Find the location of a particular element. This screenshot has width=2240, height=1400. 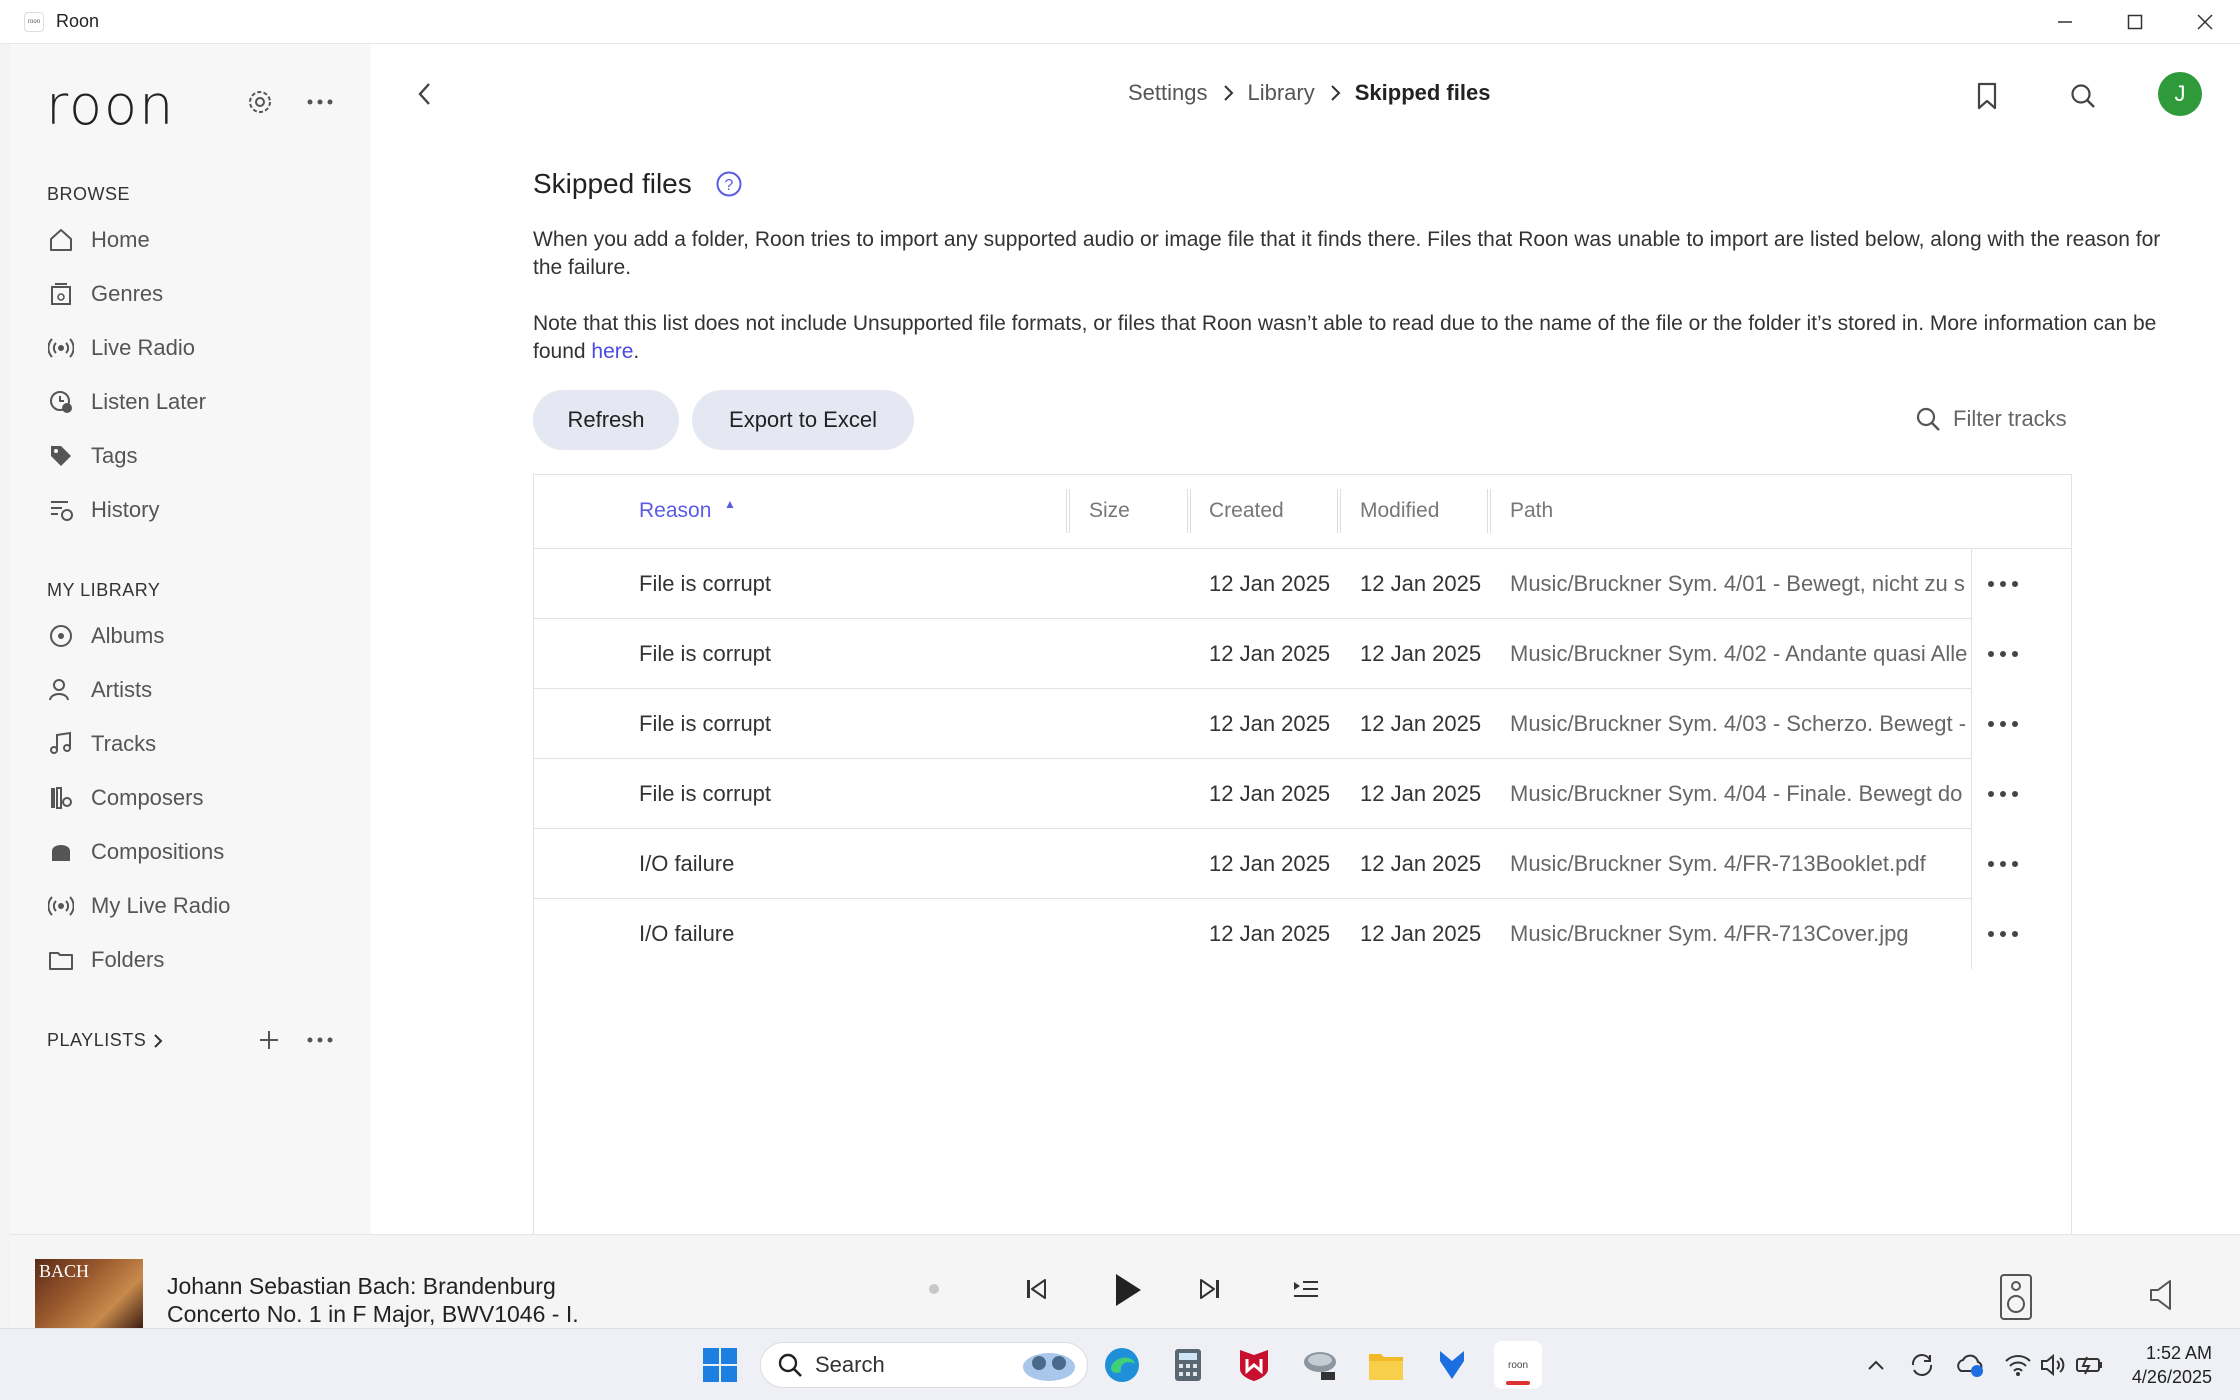

previous-track-icon is located at coordinates (1036, 1289).